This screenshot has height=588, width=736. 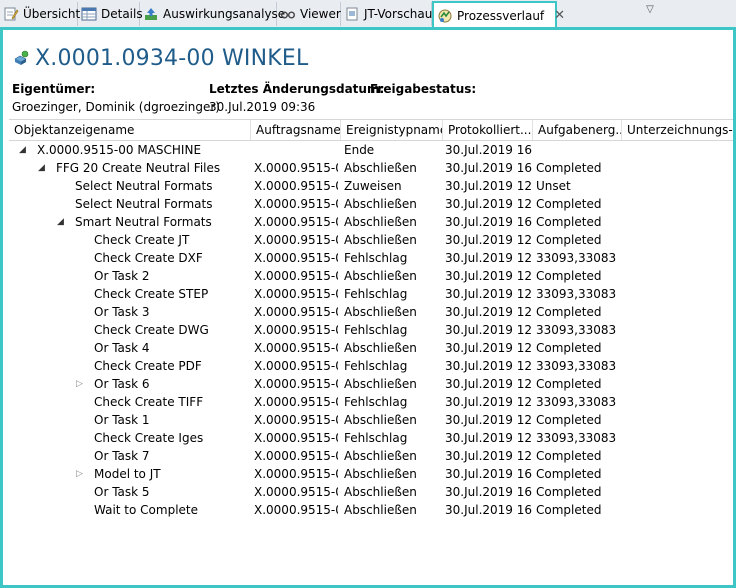 I want to click on tab-label: Übersicht, so click(x=52, y=14).